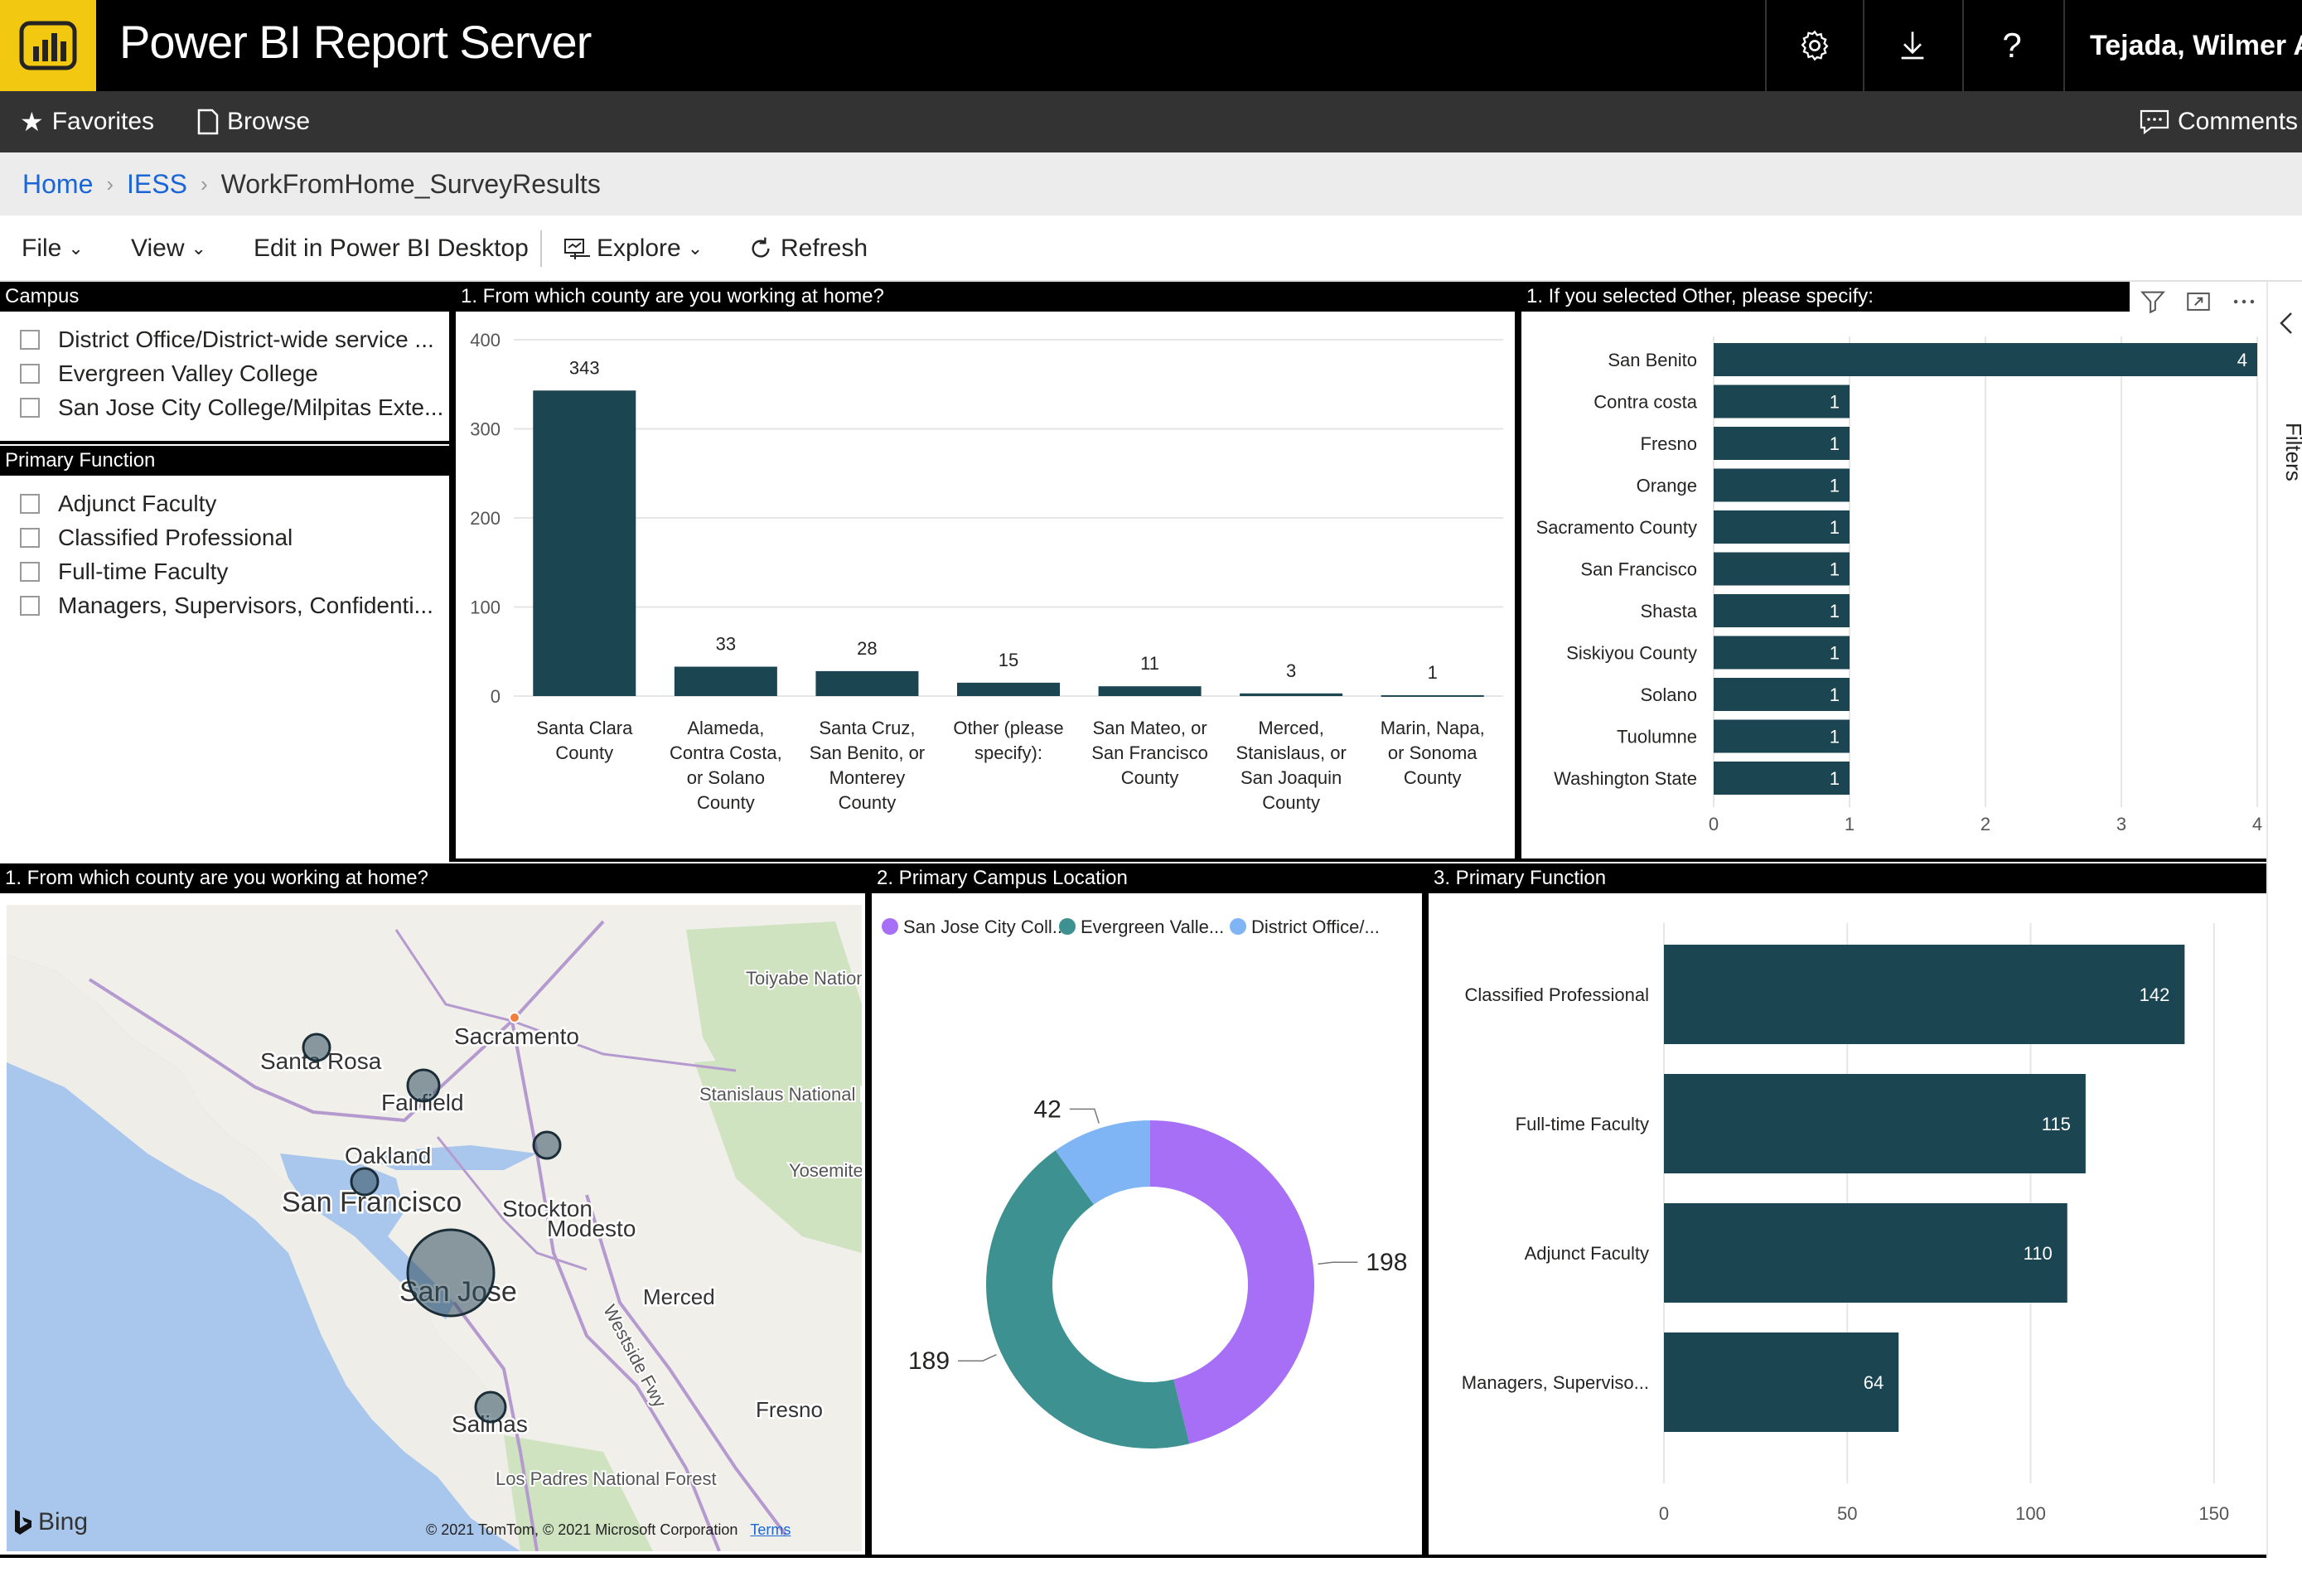  I want to click on chevron-down-icon: ⌄, so click(76, 248).